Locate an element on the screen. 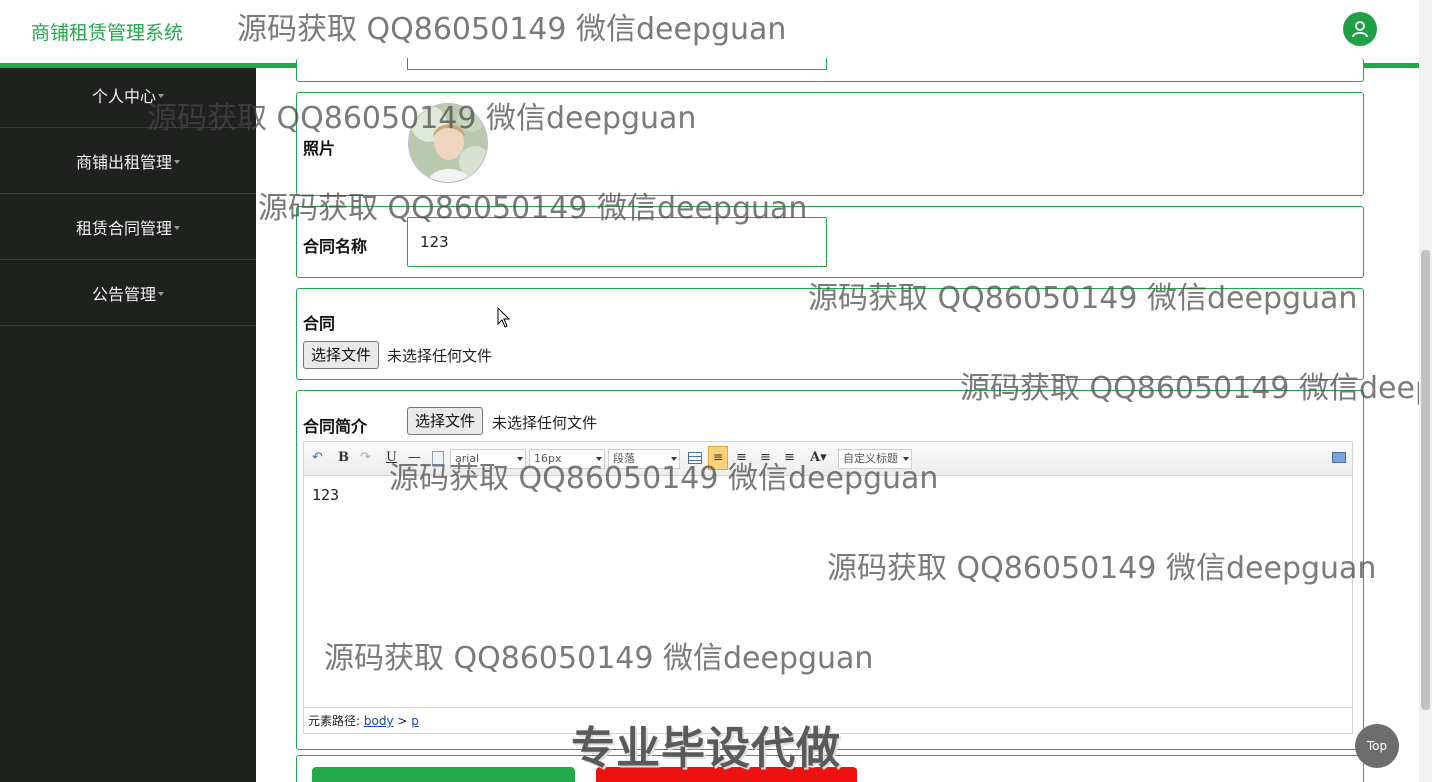  font-color-icon: A▾ is located at coordinates (818, 458).